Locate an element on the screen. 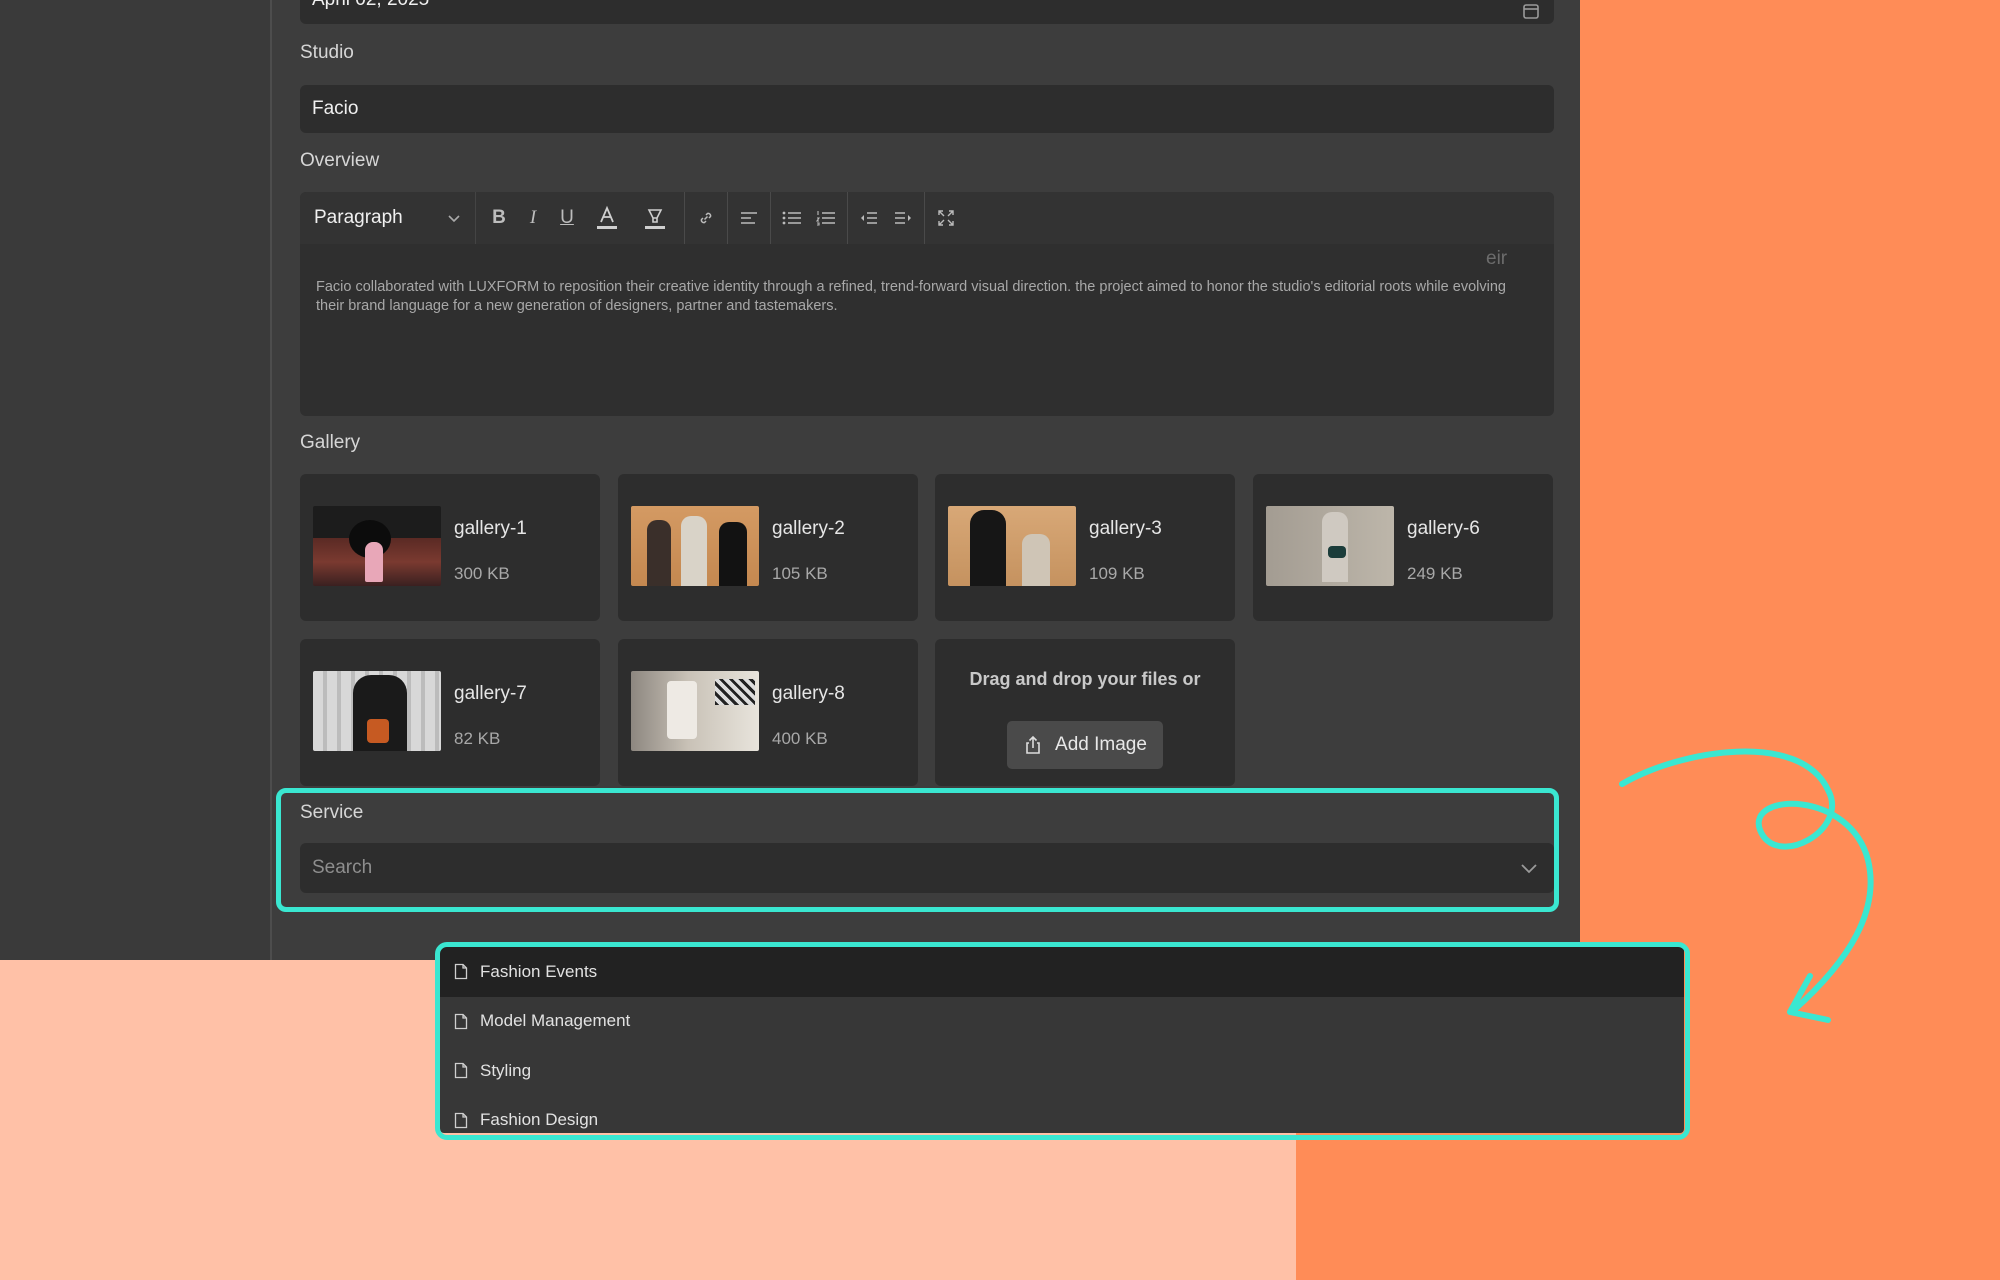 The width and height of the screenshot is (2000, 1280). gallery-item: gallery-2 105 KB is located at coordinates (768, 547).